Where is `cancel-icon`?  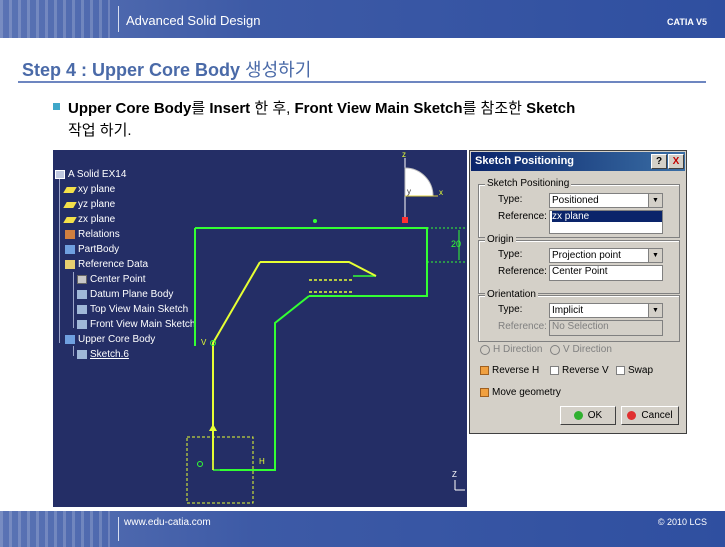
cancel-icon is located at coordinates (632, 415).